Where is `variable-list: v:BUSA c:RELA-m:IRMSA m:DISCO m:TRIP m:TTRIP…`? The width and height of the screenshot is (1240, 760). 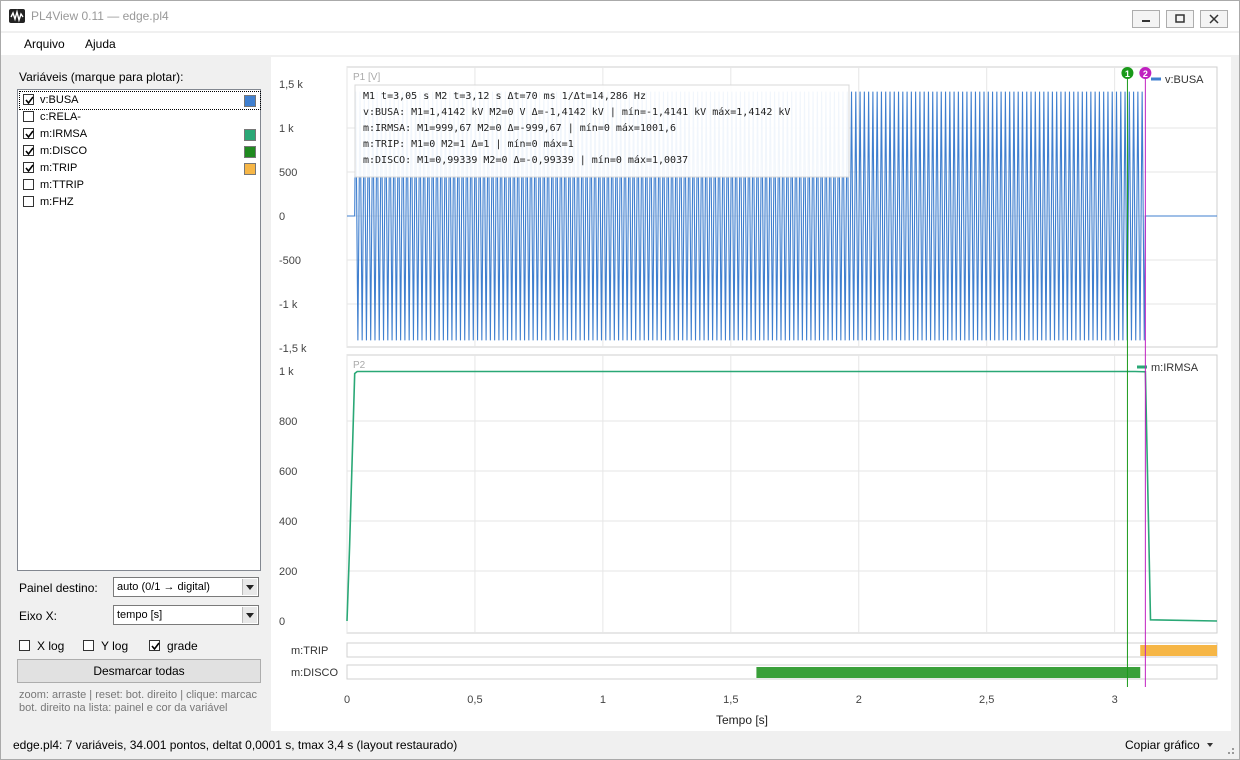
variable-list: v:BUSA c:RELA-m:IRMSA m:DISCO m:TRIP m:TTRIP… is located at coordinates (139, 330).